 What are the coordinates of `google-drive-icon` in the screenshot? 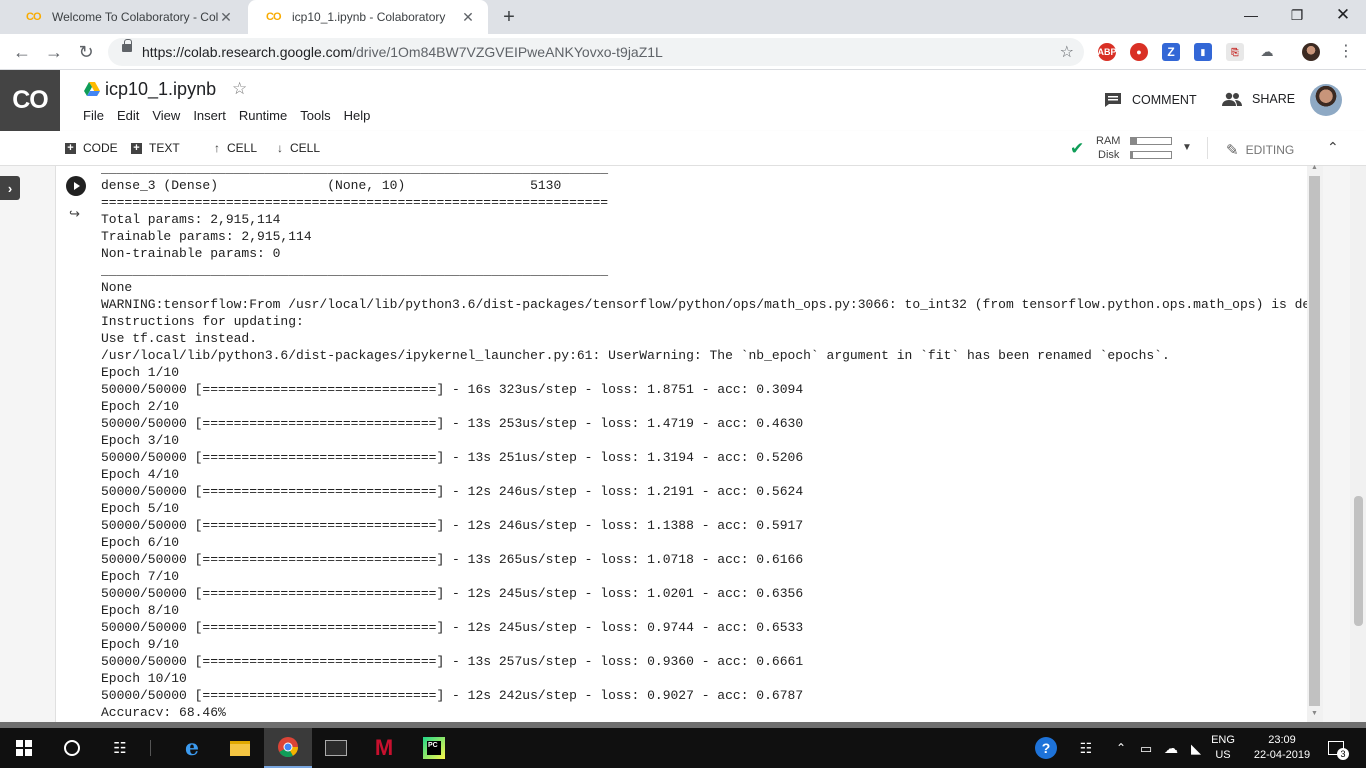 It's located at (92, 89).